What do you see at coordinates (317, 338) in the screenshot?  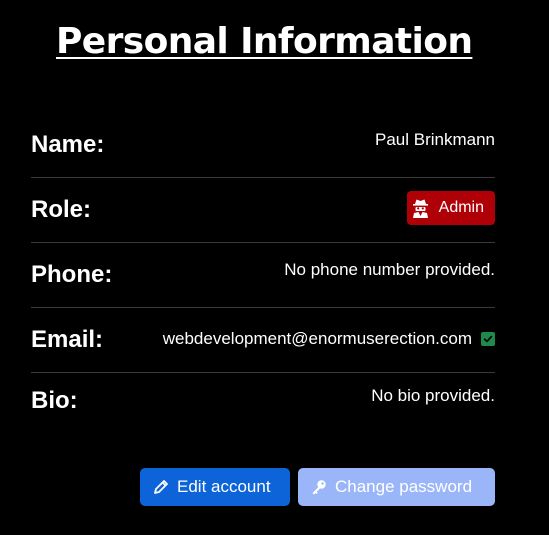 I see `email-value: webdevelopment@enormuserection.com` at bounding box center [317, 338].